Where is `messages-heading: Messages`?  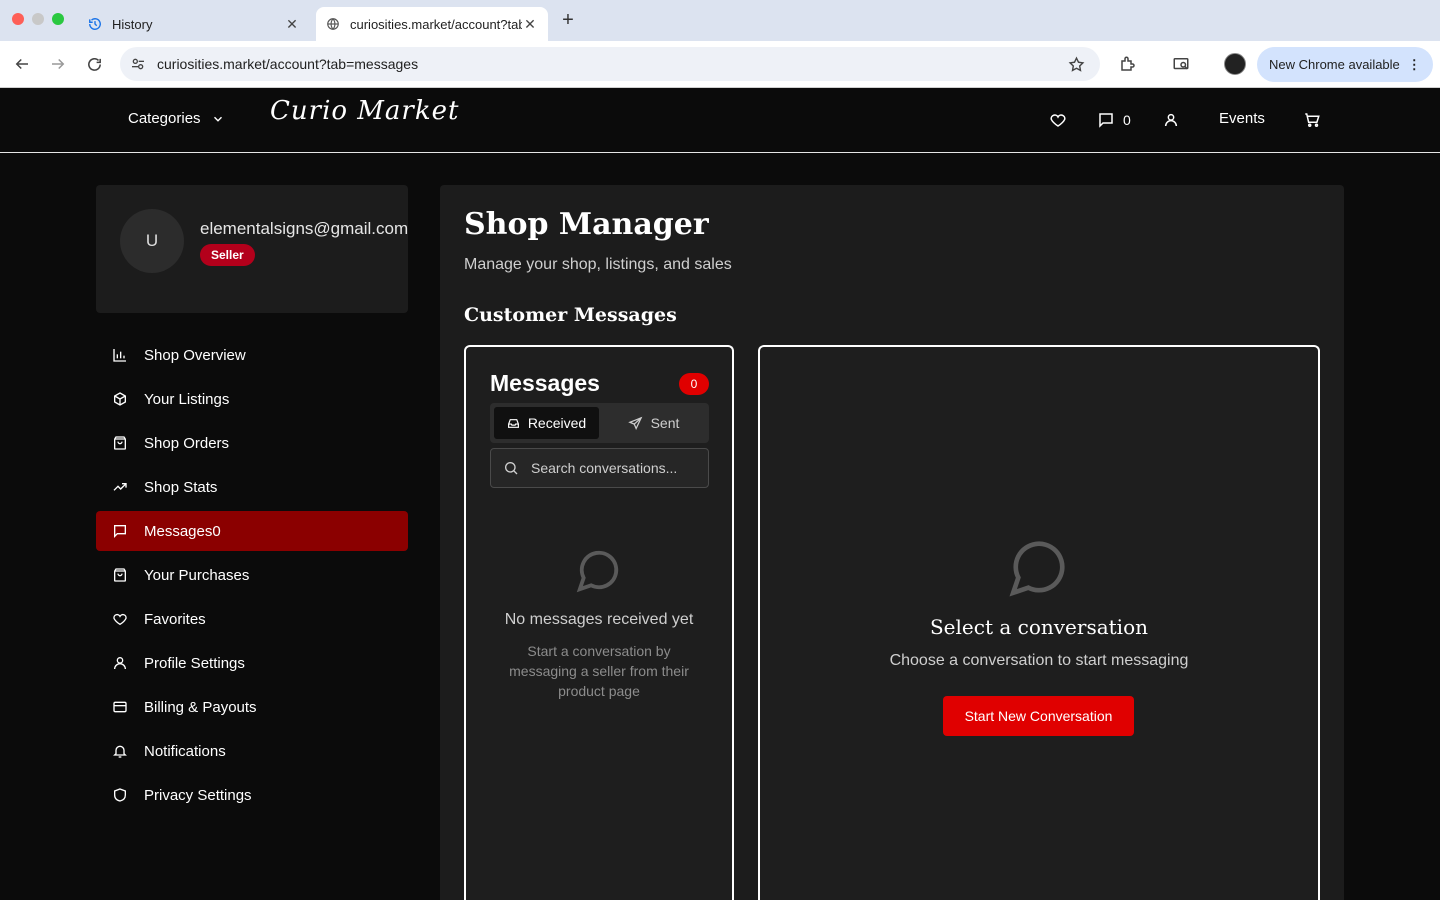 messages-heading: Messages is located at coordinates (545, 383).